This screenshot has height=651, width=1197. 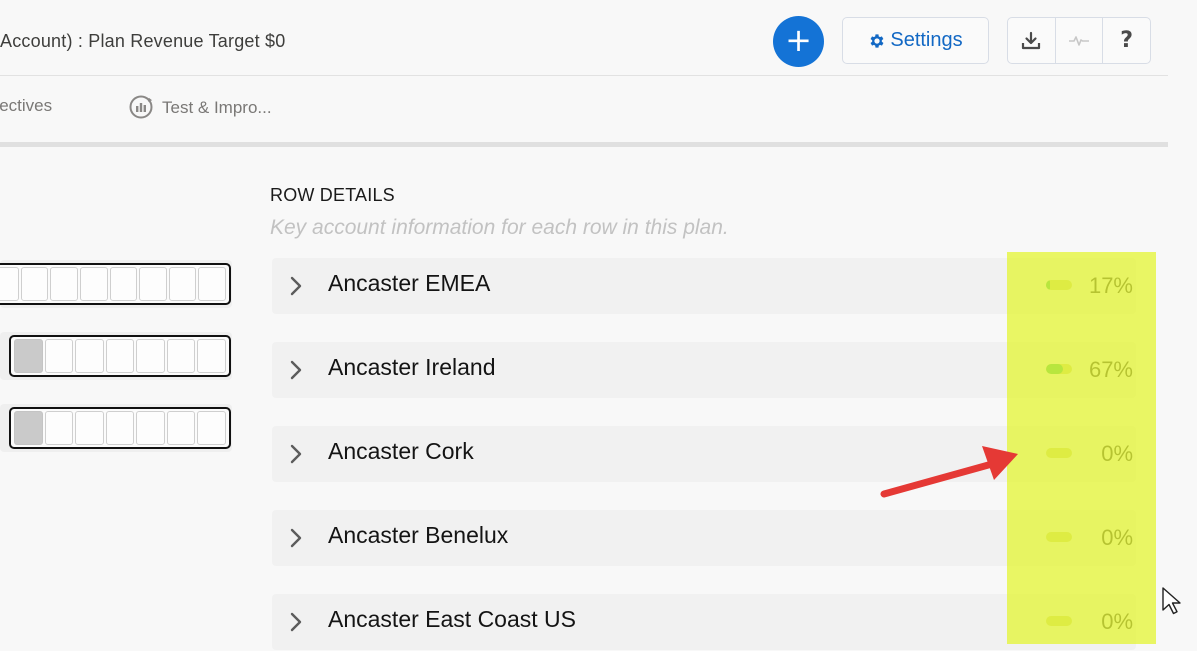 What do you see at coordinates (452, 619) in the screenshot?
I see `row-name: Ancaster East Coast US` at bounding box center [452, 619].